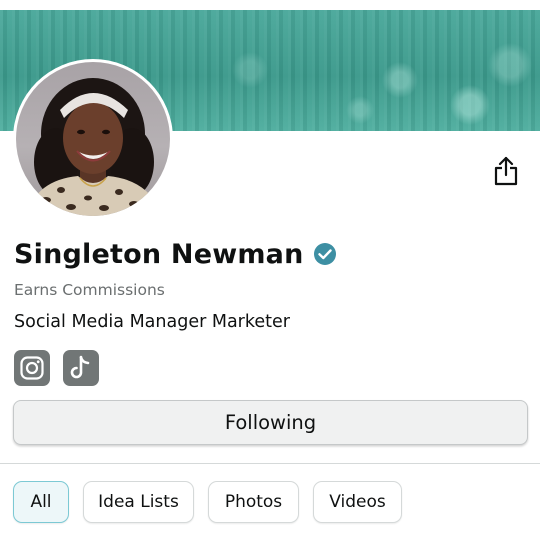  I want to click on profile-name-row: Singleton Newman, so click(175, 254).